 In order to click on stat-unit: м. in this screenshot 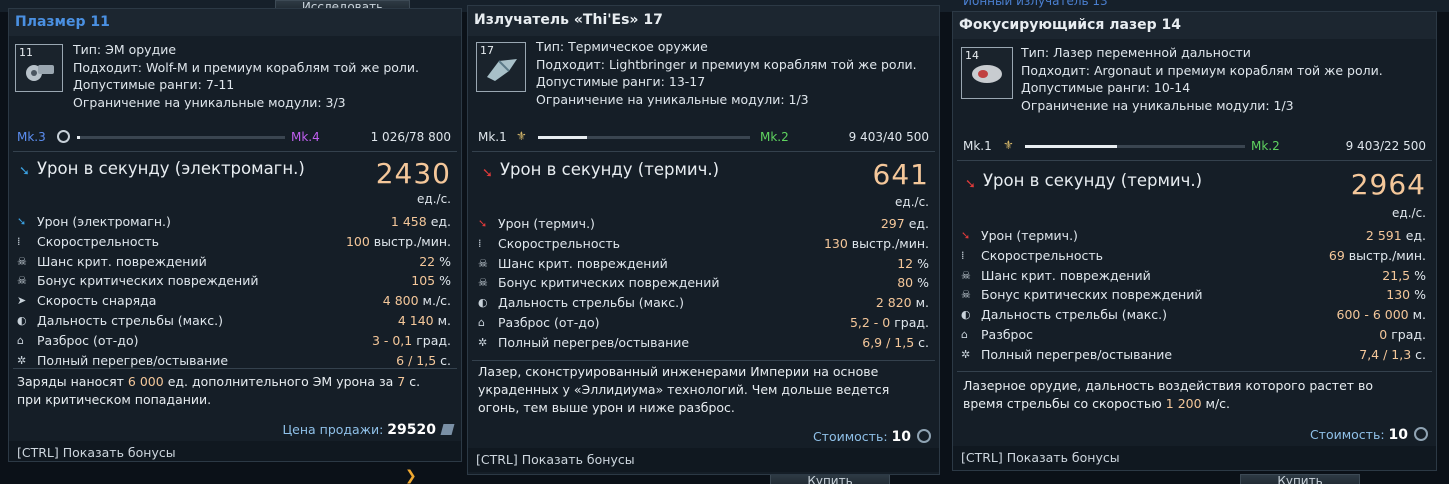, I will do `click(1417, 315)`.